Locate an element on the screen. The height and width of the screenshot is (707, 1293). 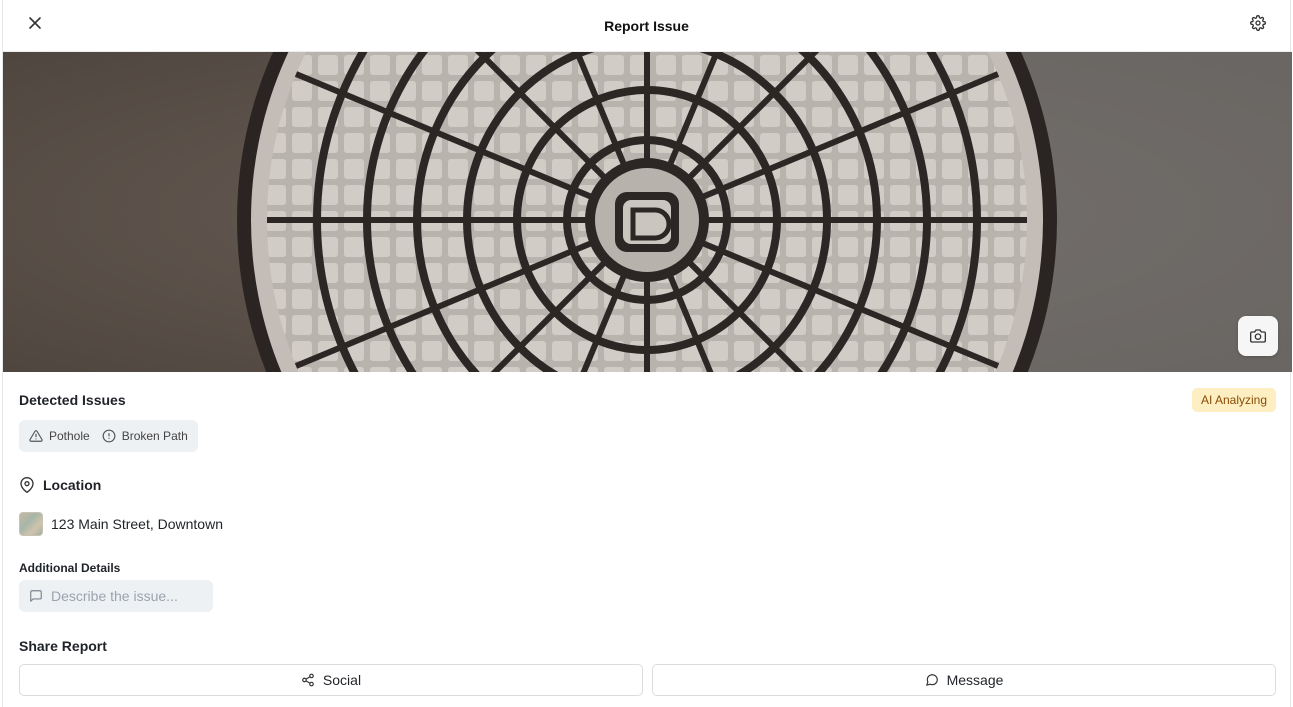
detected-issues-chips: Pothole Broken Path is located at coordinates (108, 436).